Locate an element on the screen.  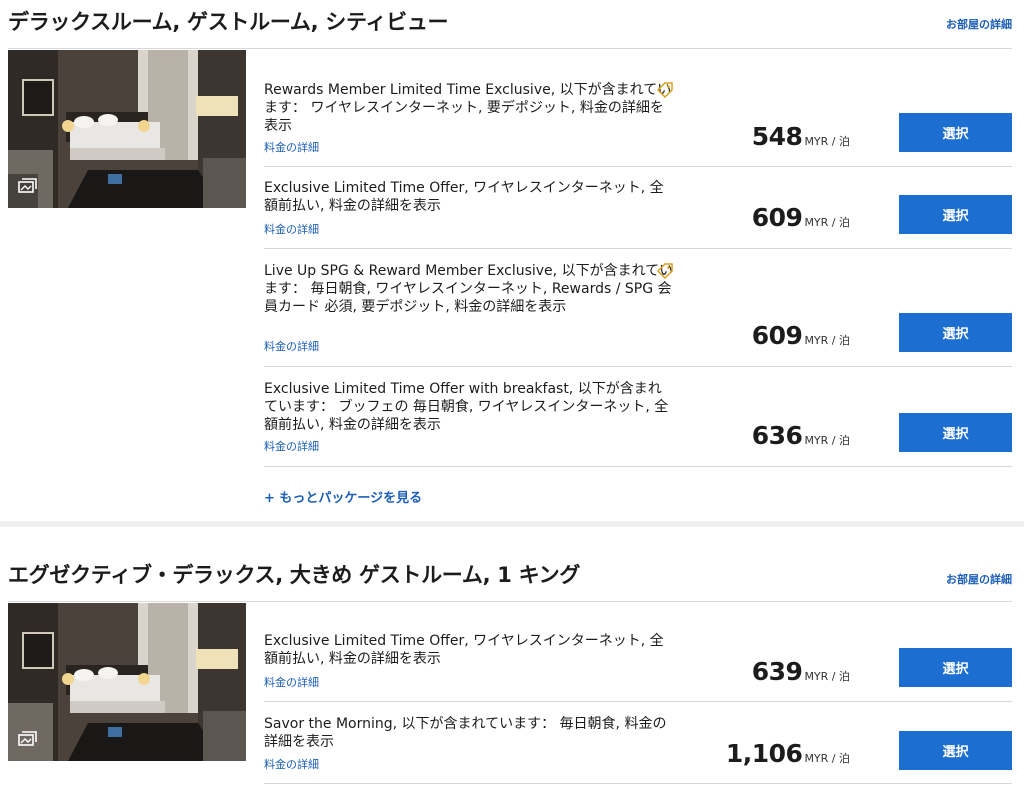
section-divider is located at coordinates (512, 524).